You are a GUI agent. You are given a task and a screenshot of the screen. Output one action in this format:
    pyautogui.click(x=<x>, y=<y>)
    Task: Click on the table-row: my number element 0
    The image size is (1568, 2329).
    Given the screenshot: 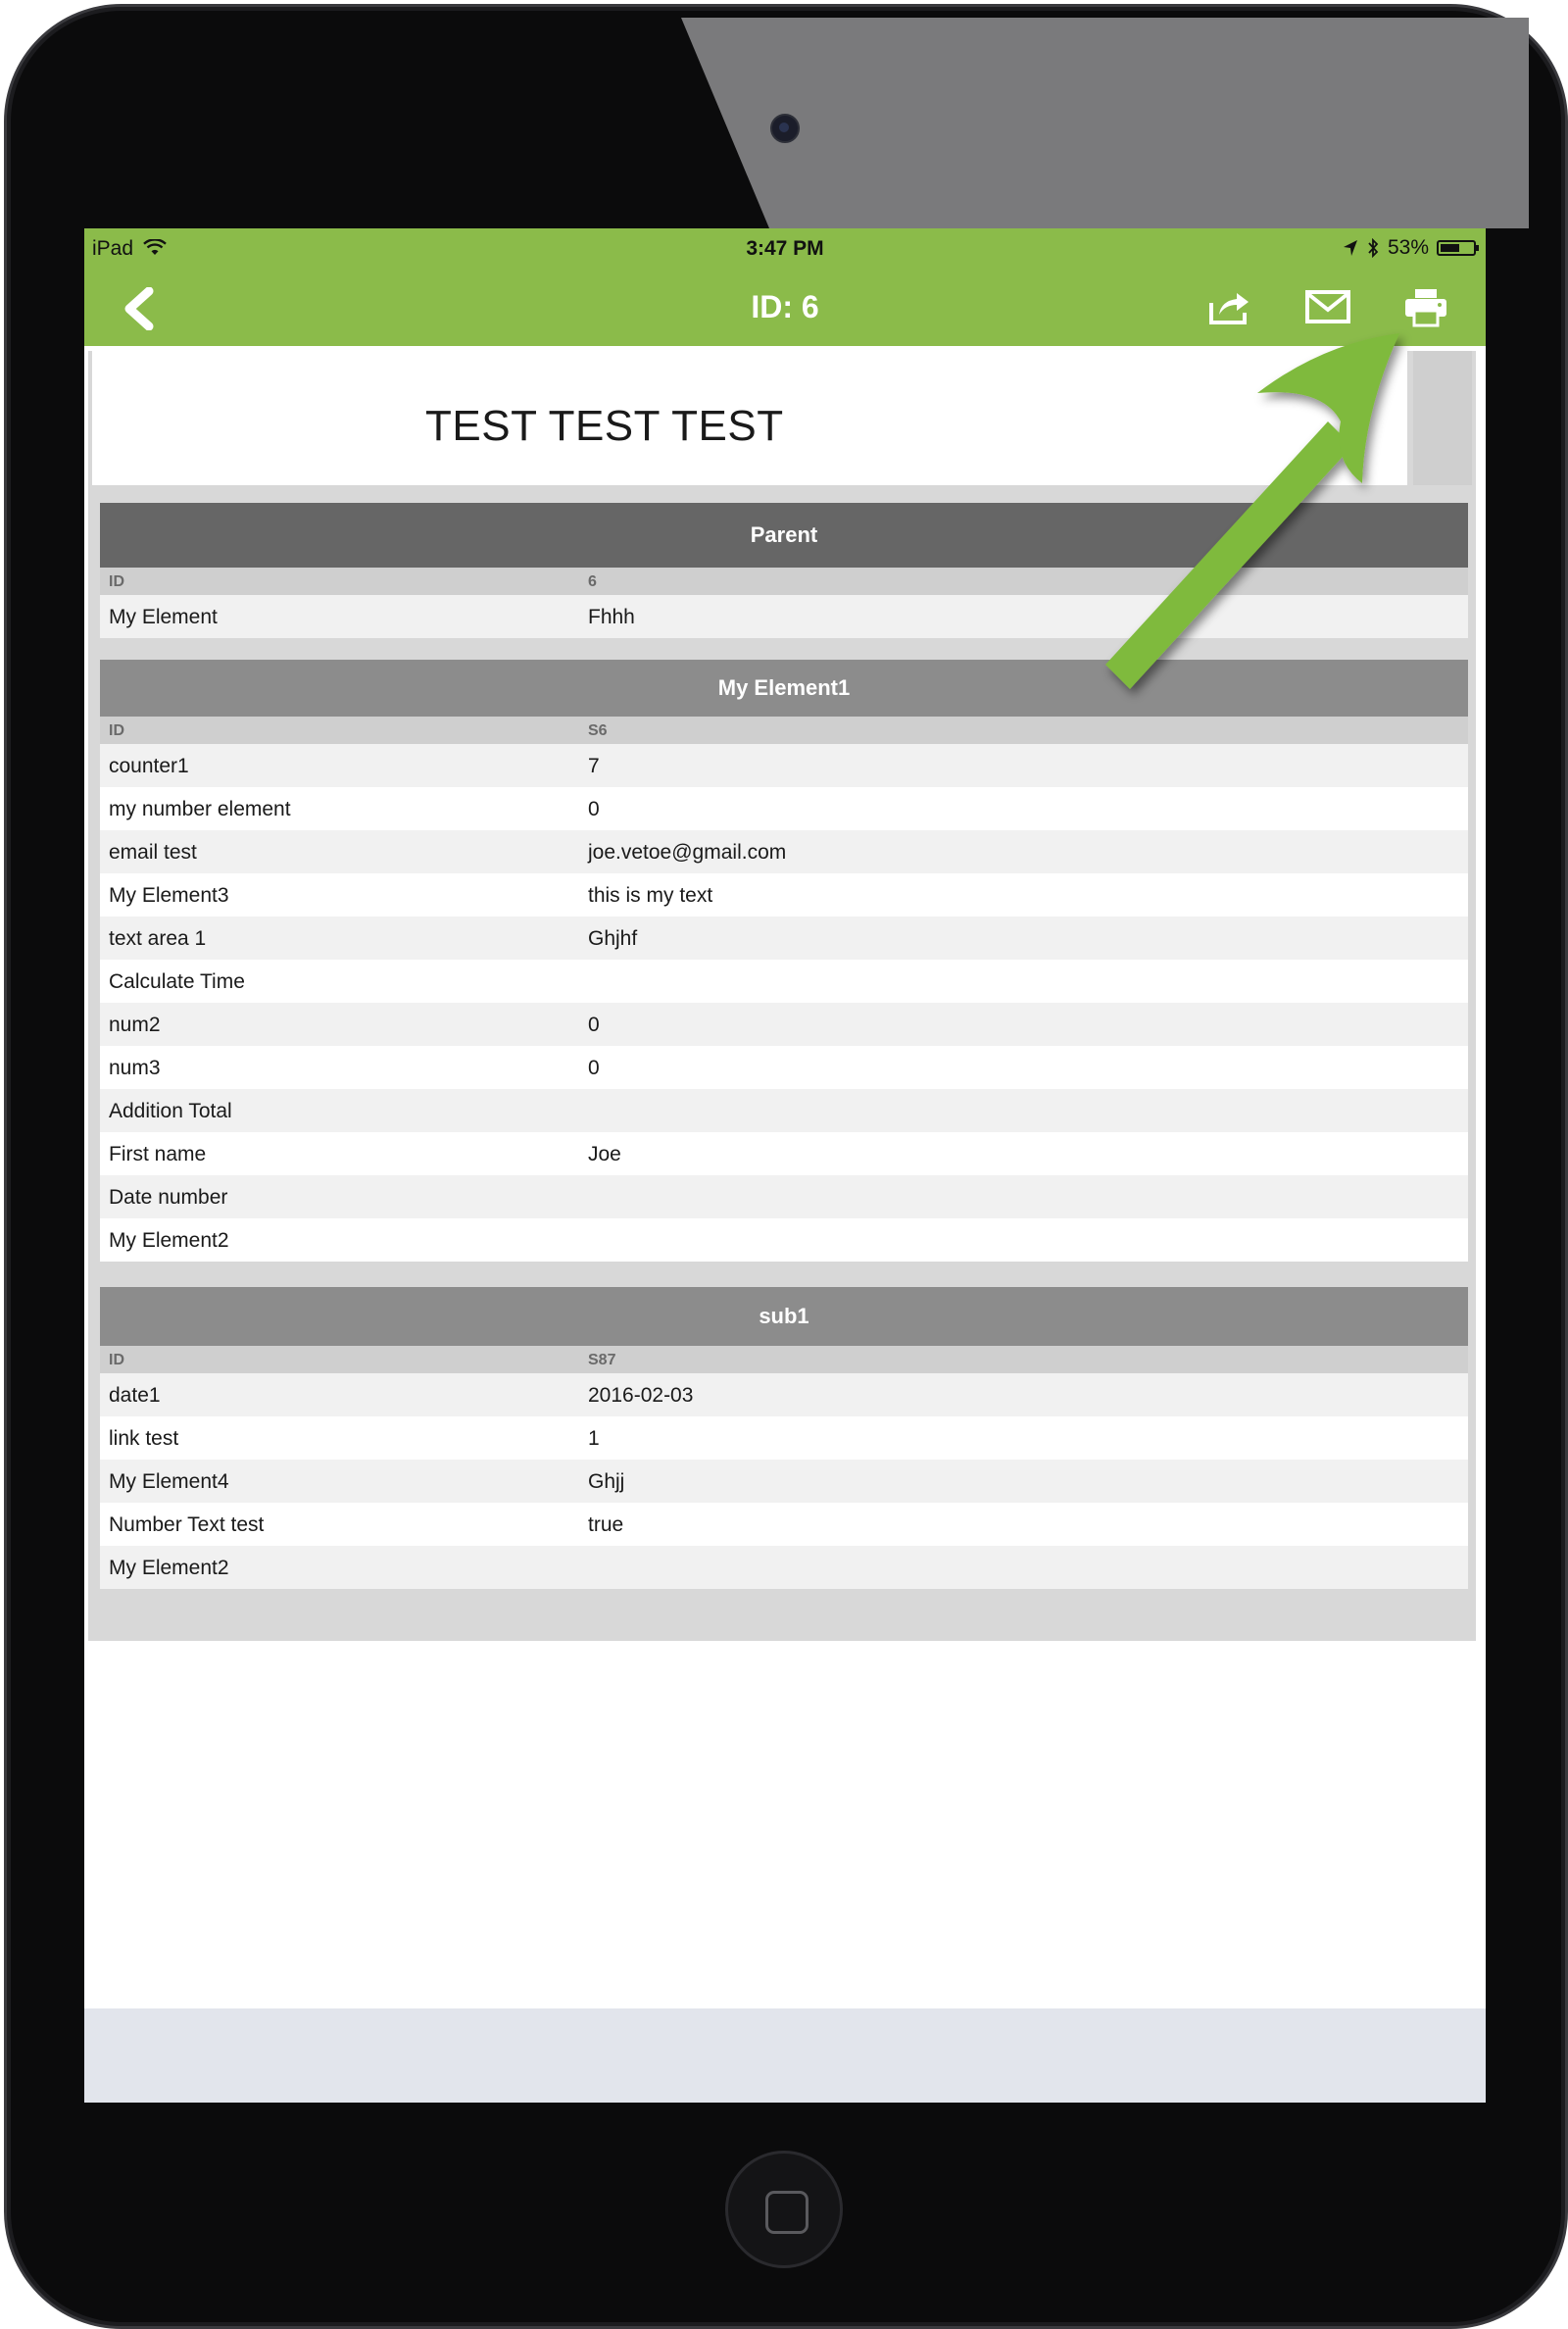 What is the action you would take?
    pyautogui.click(x=784, y=808)
    